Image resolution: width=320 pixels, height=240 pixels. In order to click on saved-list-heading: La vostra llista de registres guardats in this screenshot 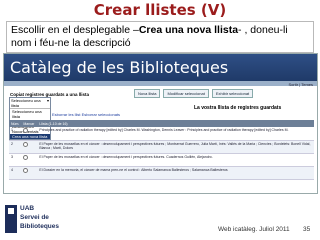, I will do `click(238, 108)`.